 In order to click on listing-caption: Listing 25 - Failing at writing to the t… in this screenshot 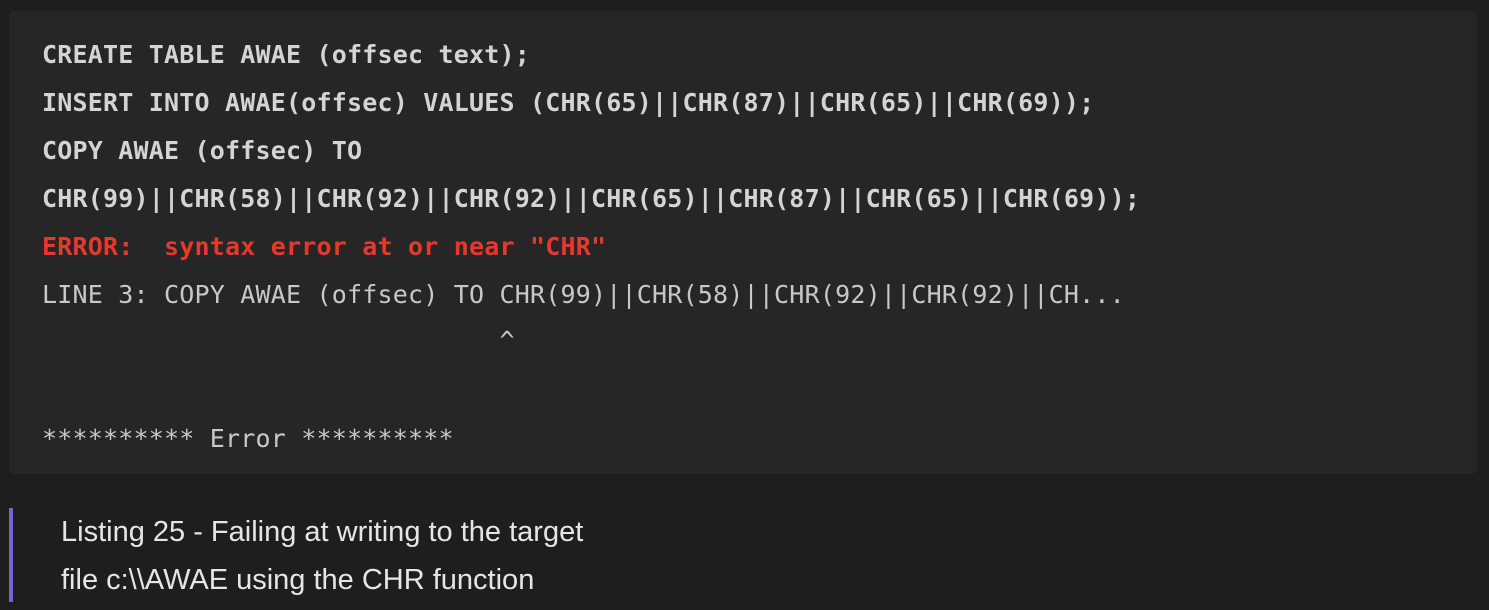, I will do `click(609, 555)`.